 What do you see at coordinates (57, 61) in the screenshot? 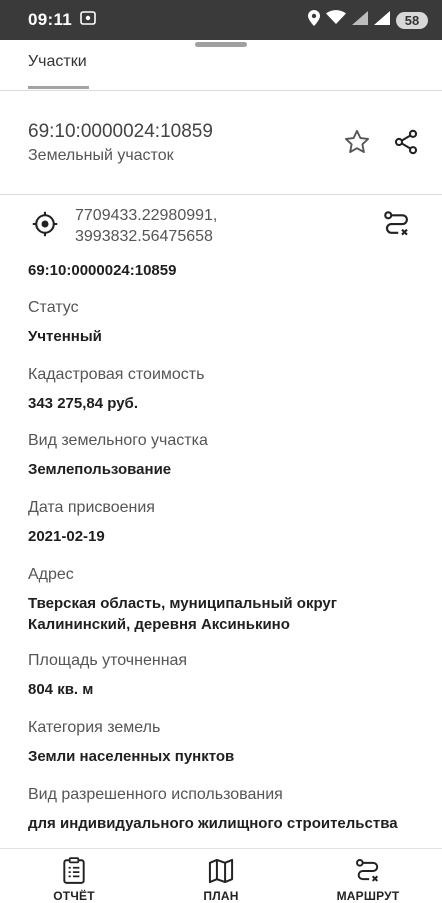
I see `tab-label: Участки` at bounding box center [57, 61].